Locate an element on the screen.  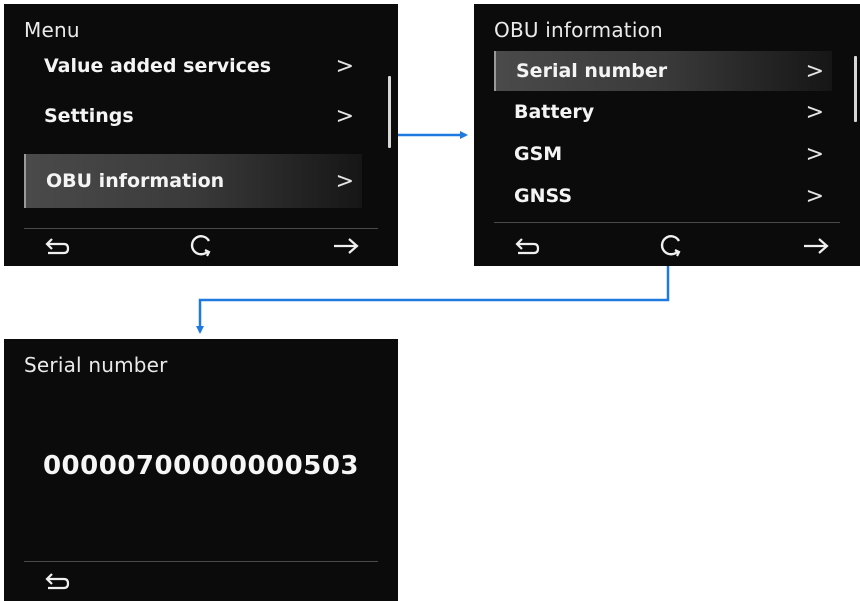
menu-item-label: OBU information is located at coordinates (135, 181).